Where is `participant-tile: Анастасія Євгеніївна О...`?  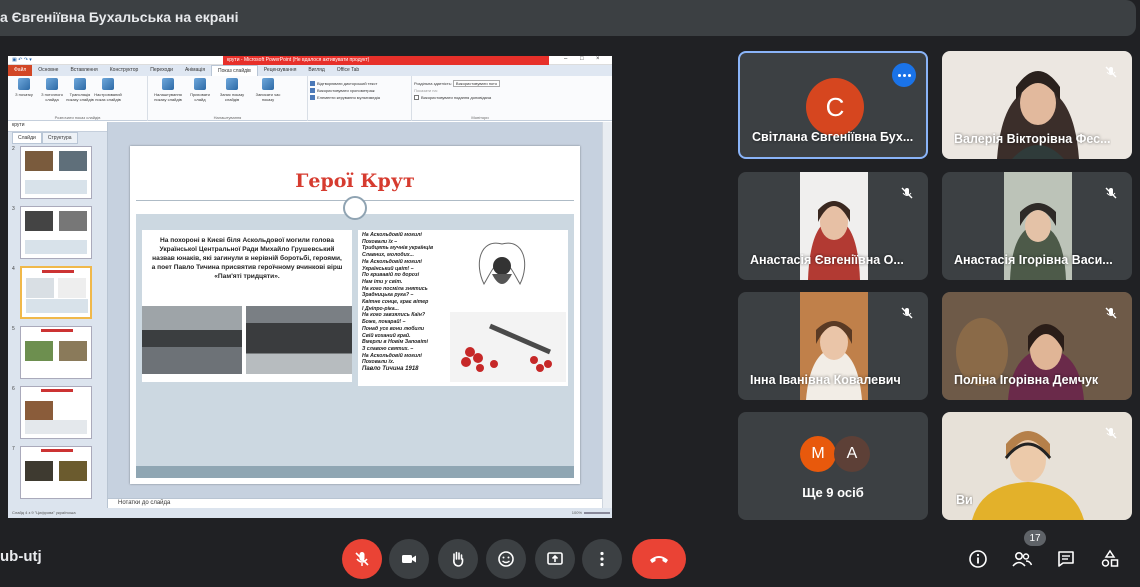 participant-tile: Анастасія Євгеніївна О... is located at coordinates (833, 226).